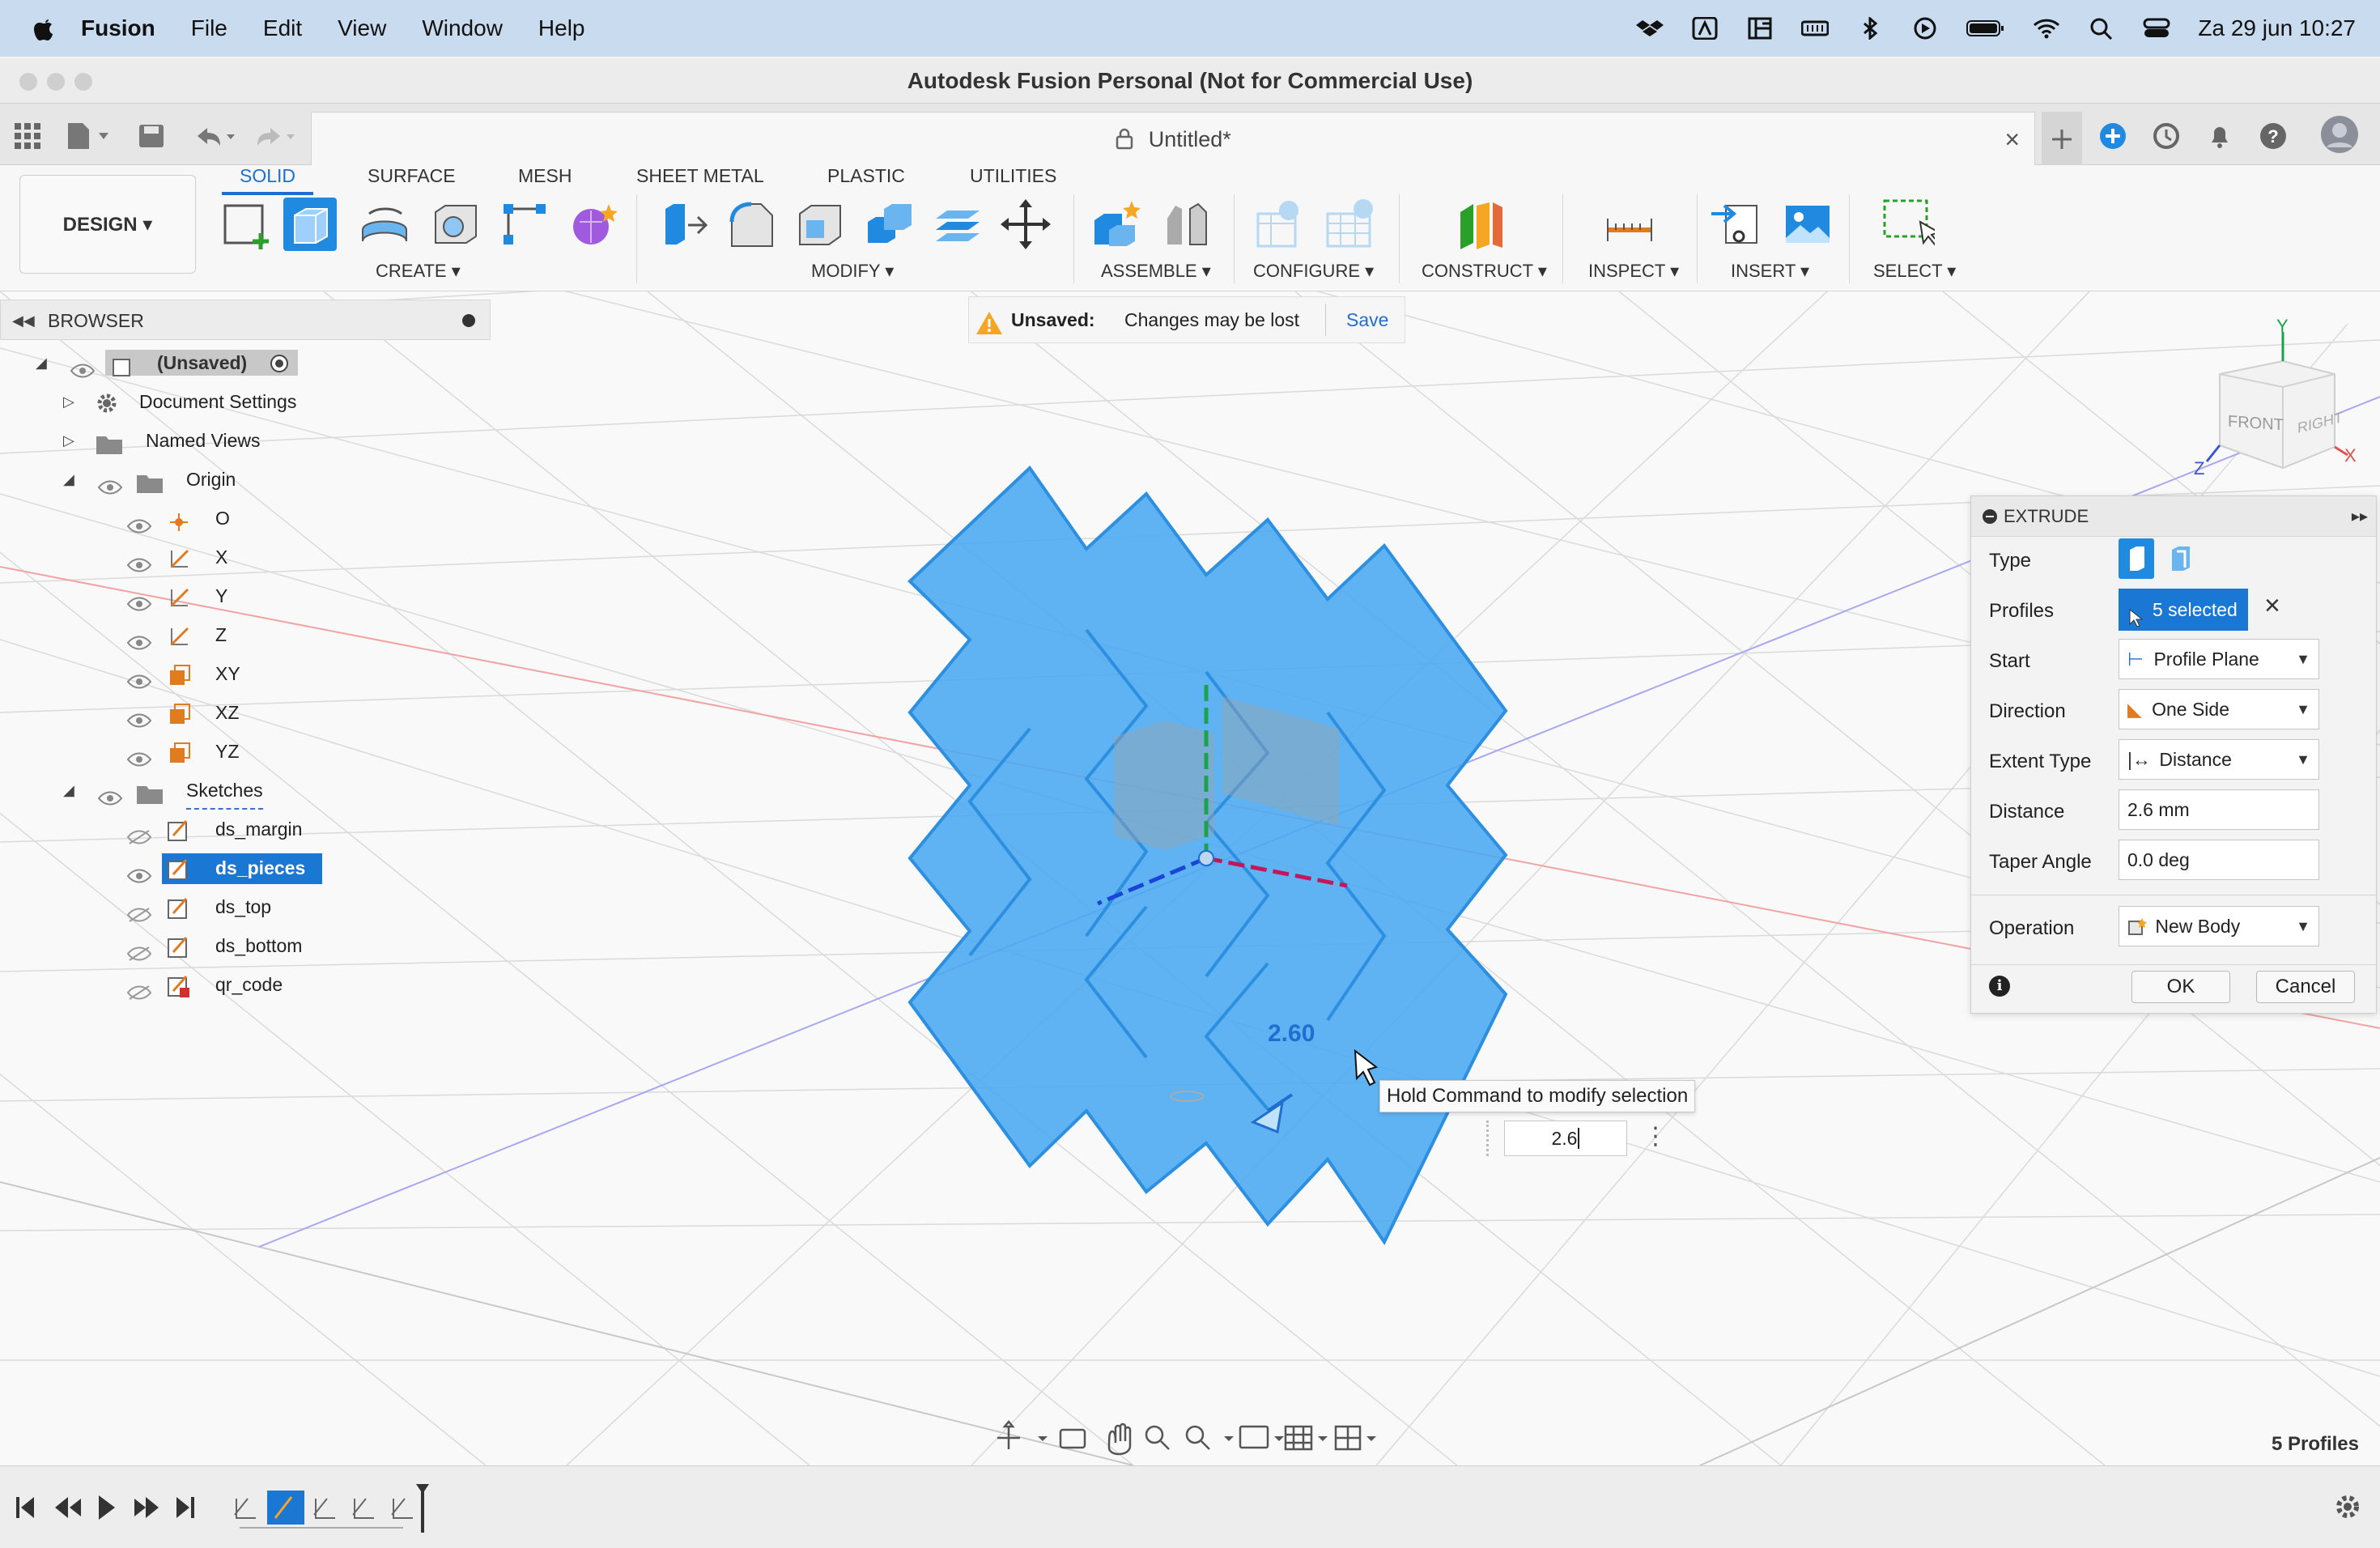 The image size is (2380, 1548). What do you see at coordinates (162, 984) in the screenshot?
I see `browser-item-sketch: qr_code` at bounding box center [162, 984].